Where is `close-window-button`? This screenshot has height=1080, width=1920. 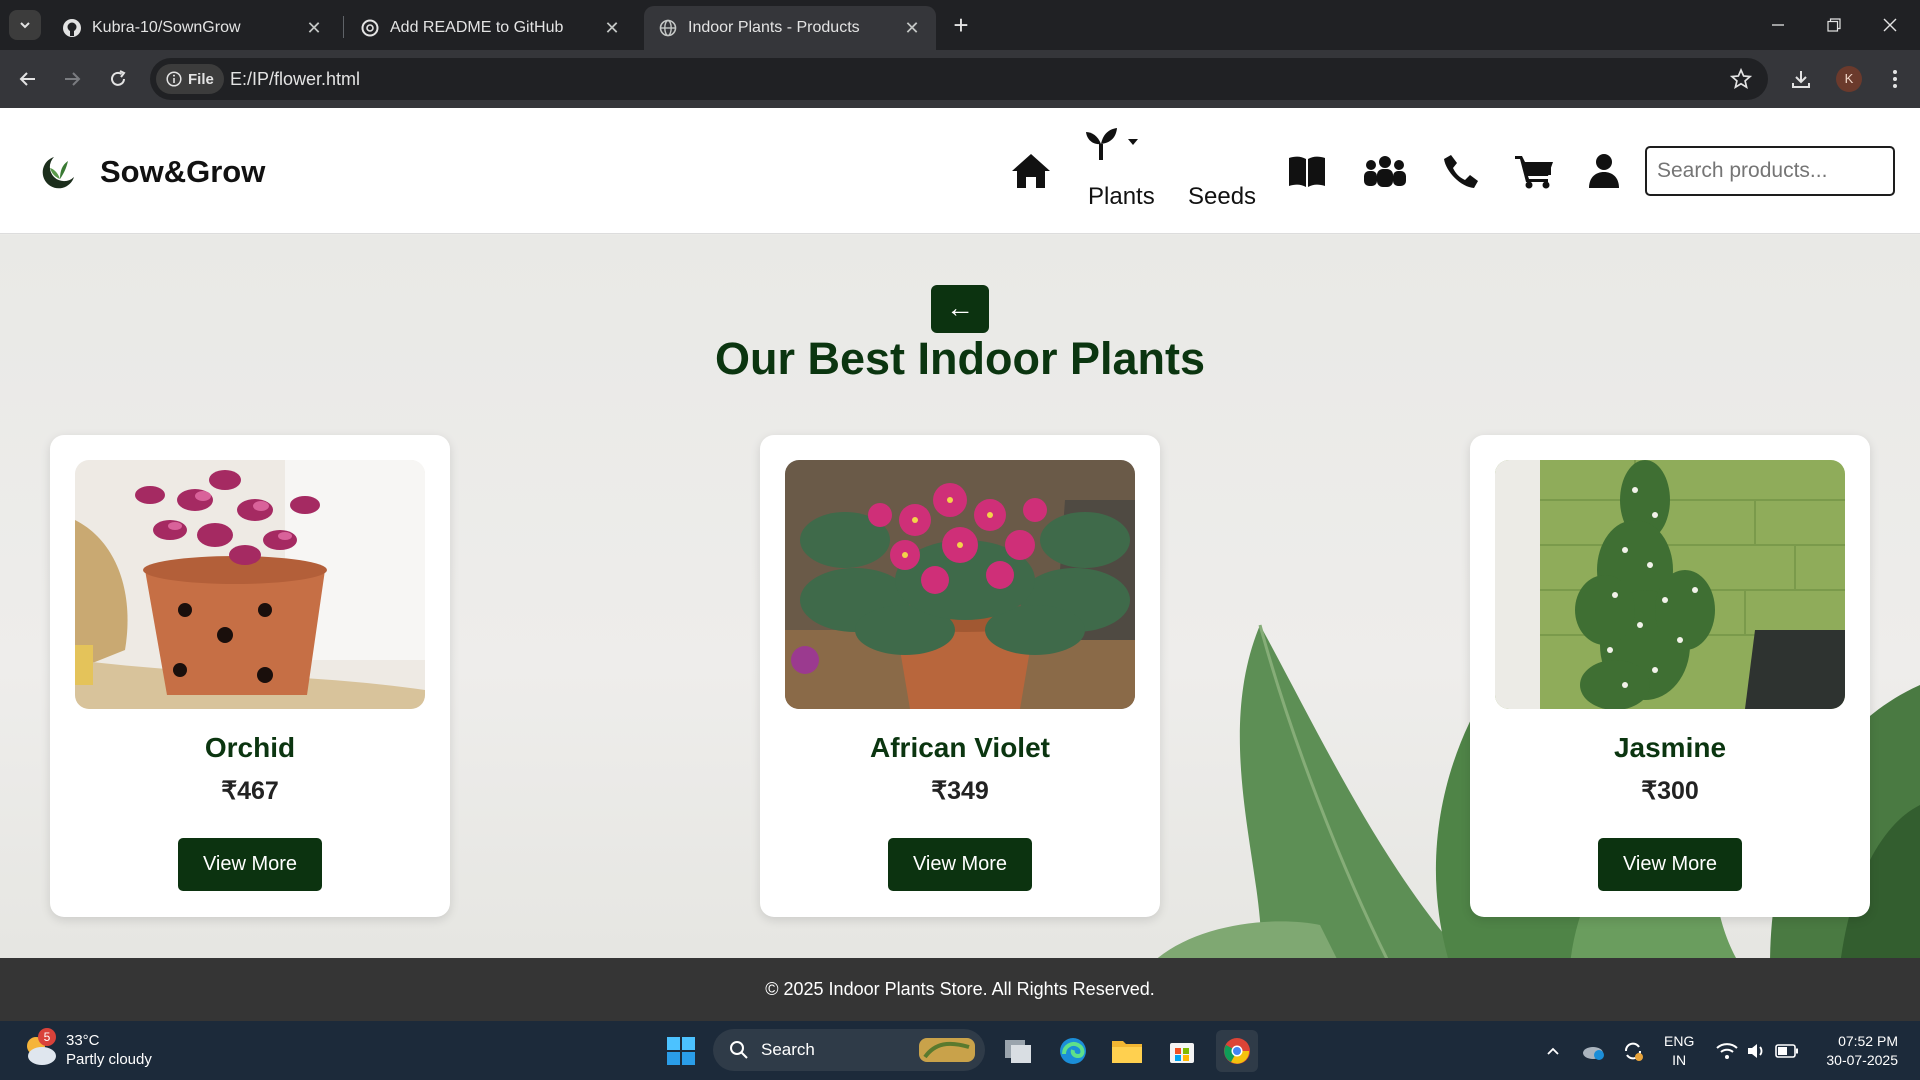 close-window-button is located at coordinates (1890, 25).